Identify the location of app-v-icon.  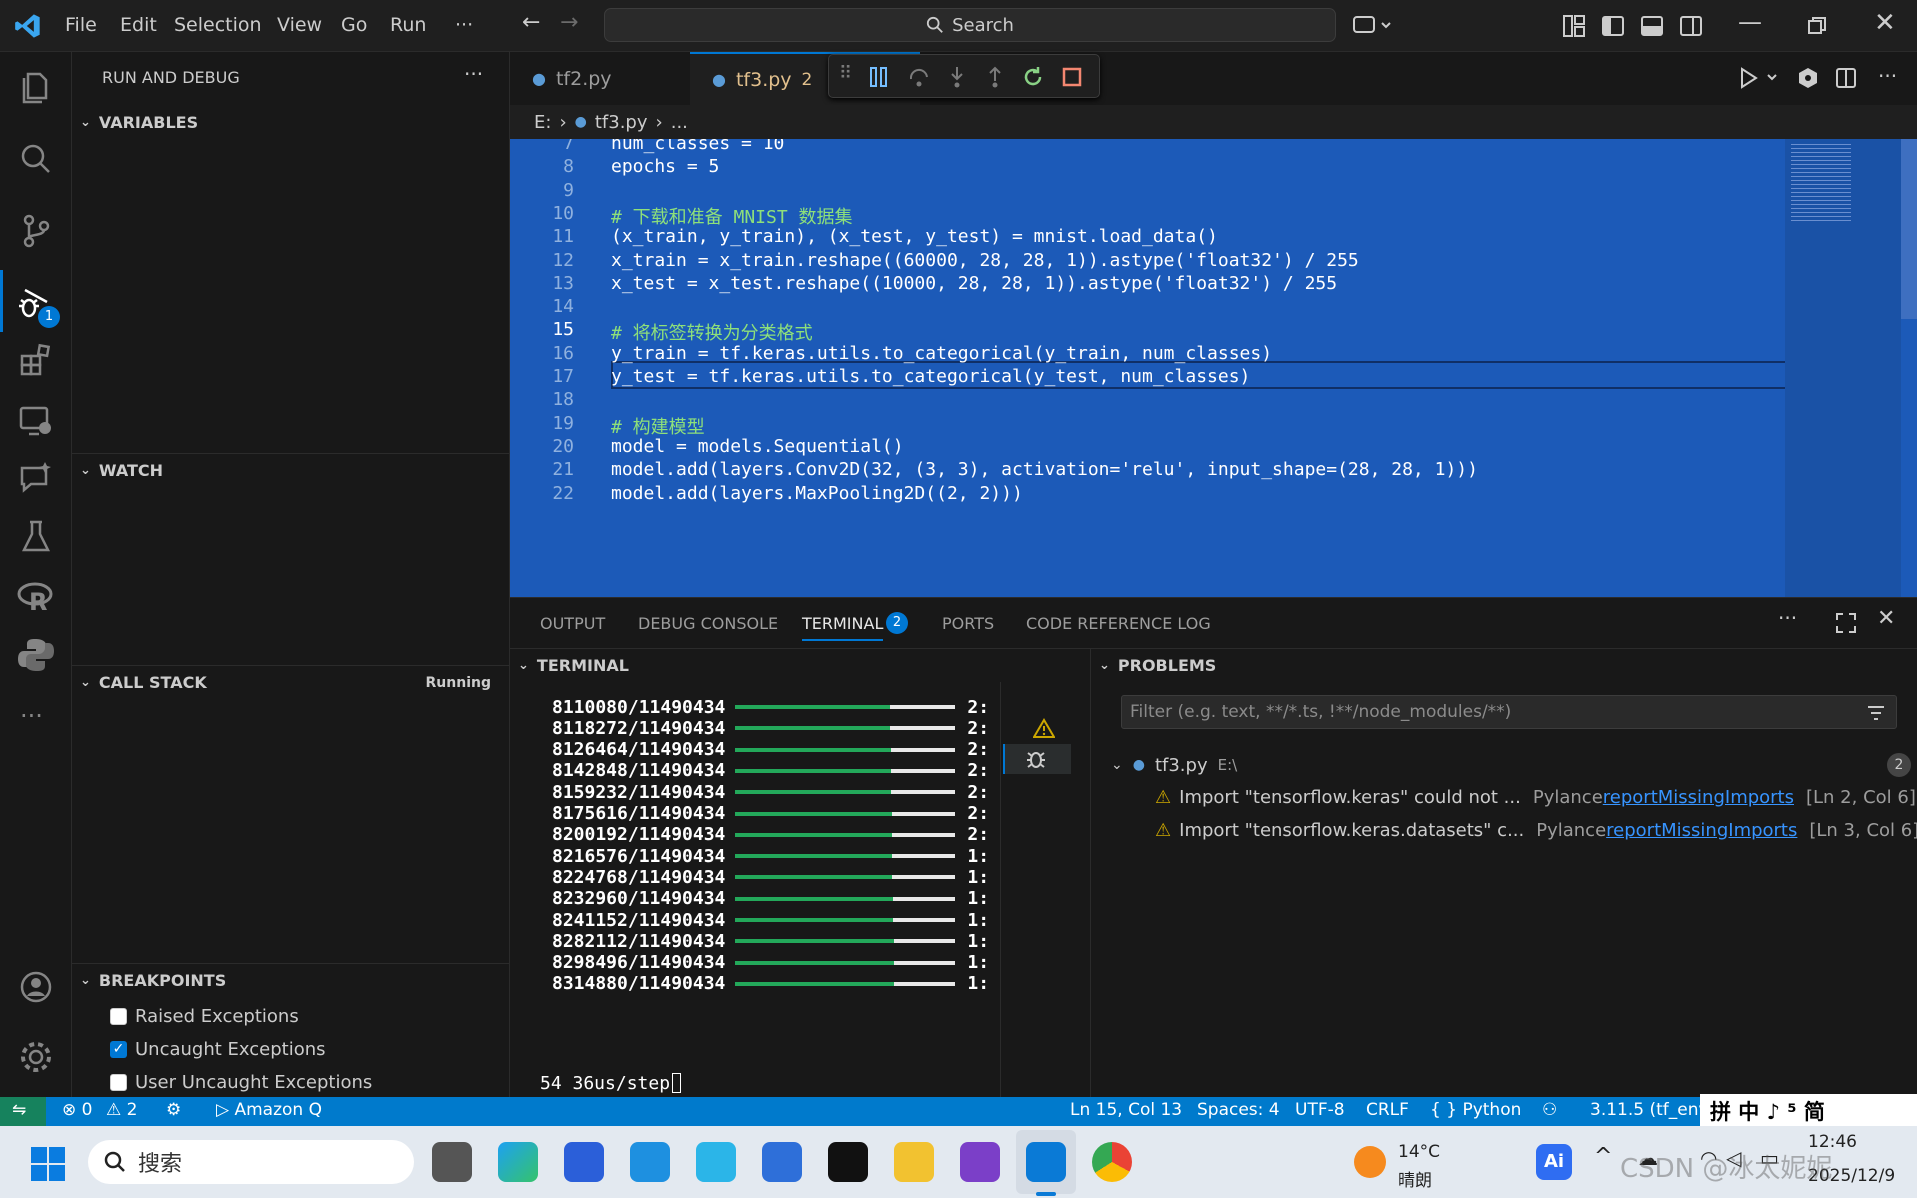
(716, 1162).